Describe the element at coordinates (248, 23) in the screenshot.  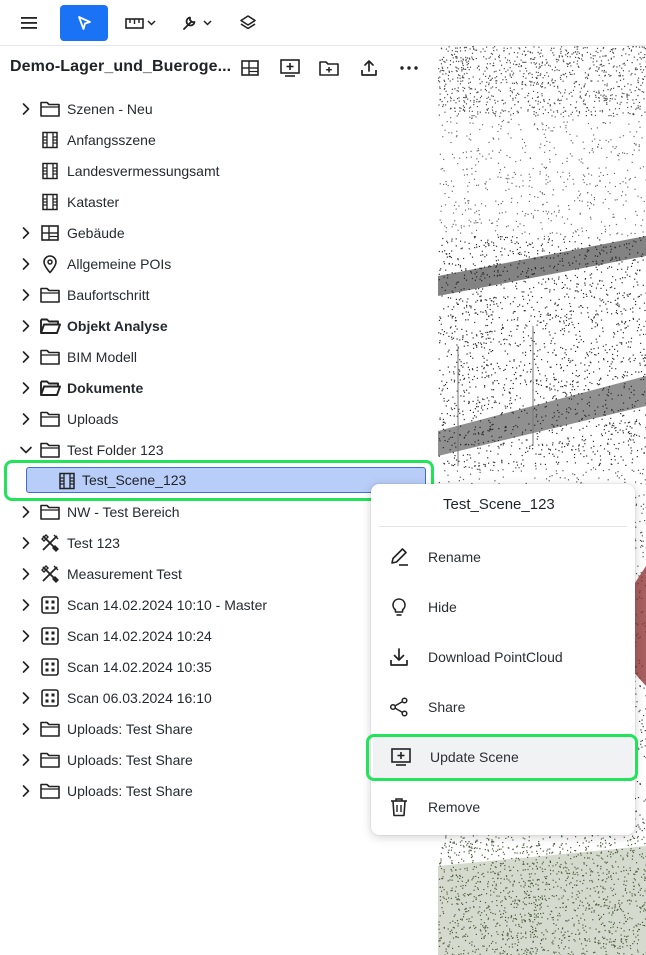
I see `layers-button` at that location.